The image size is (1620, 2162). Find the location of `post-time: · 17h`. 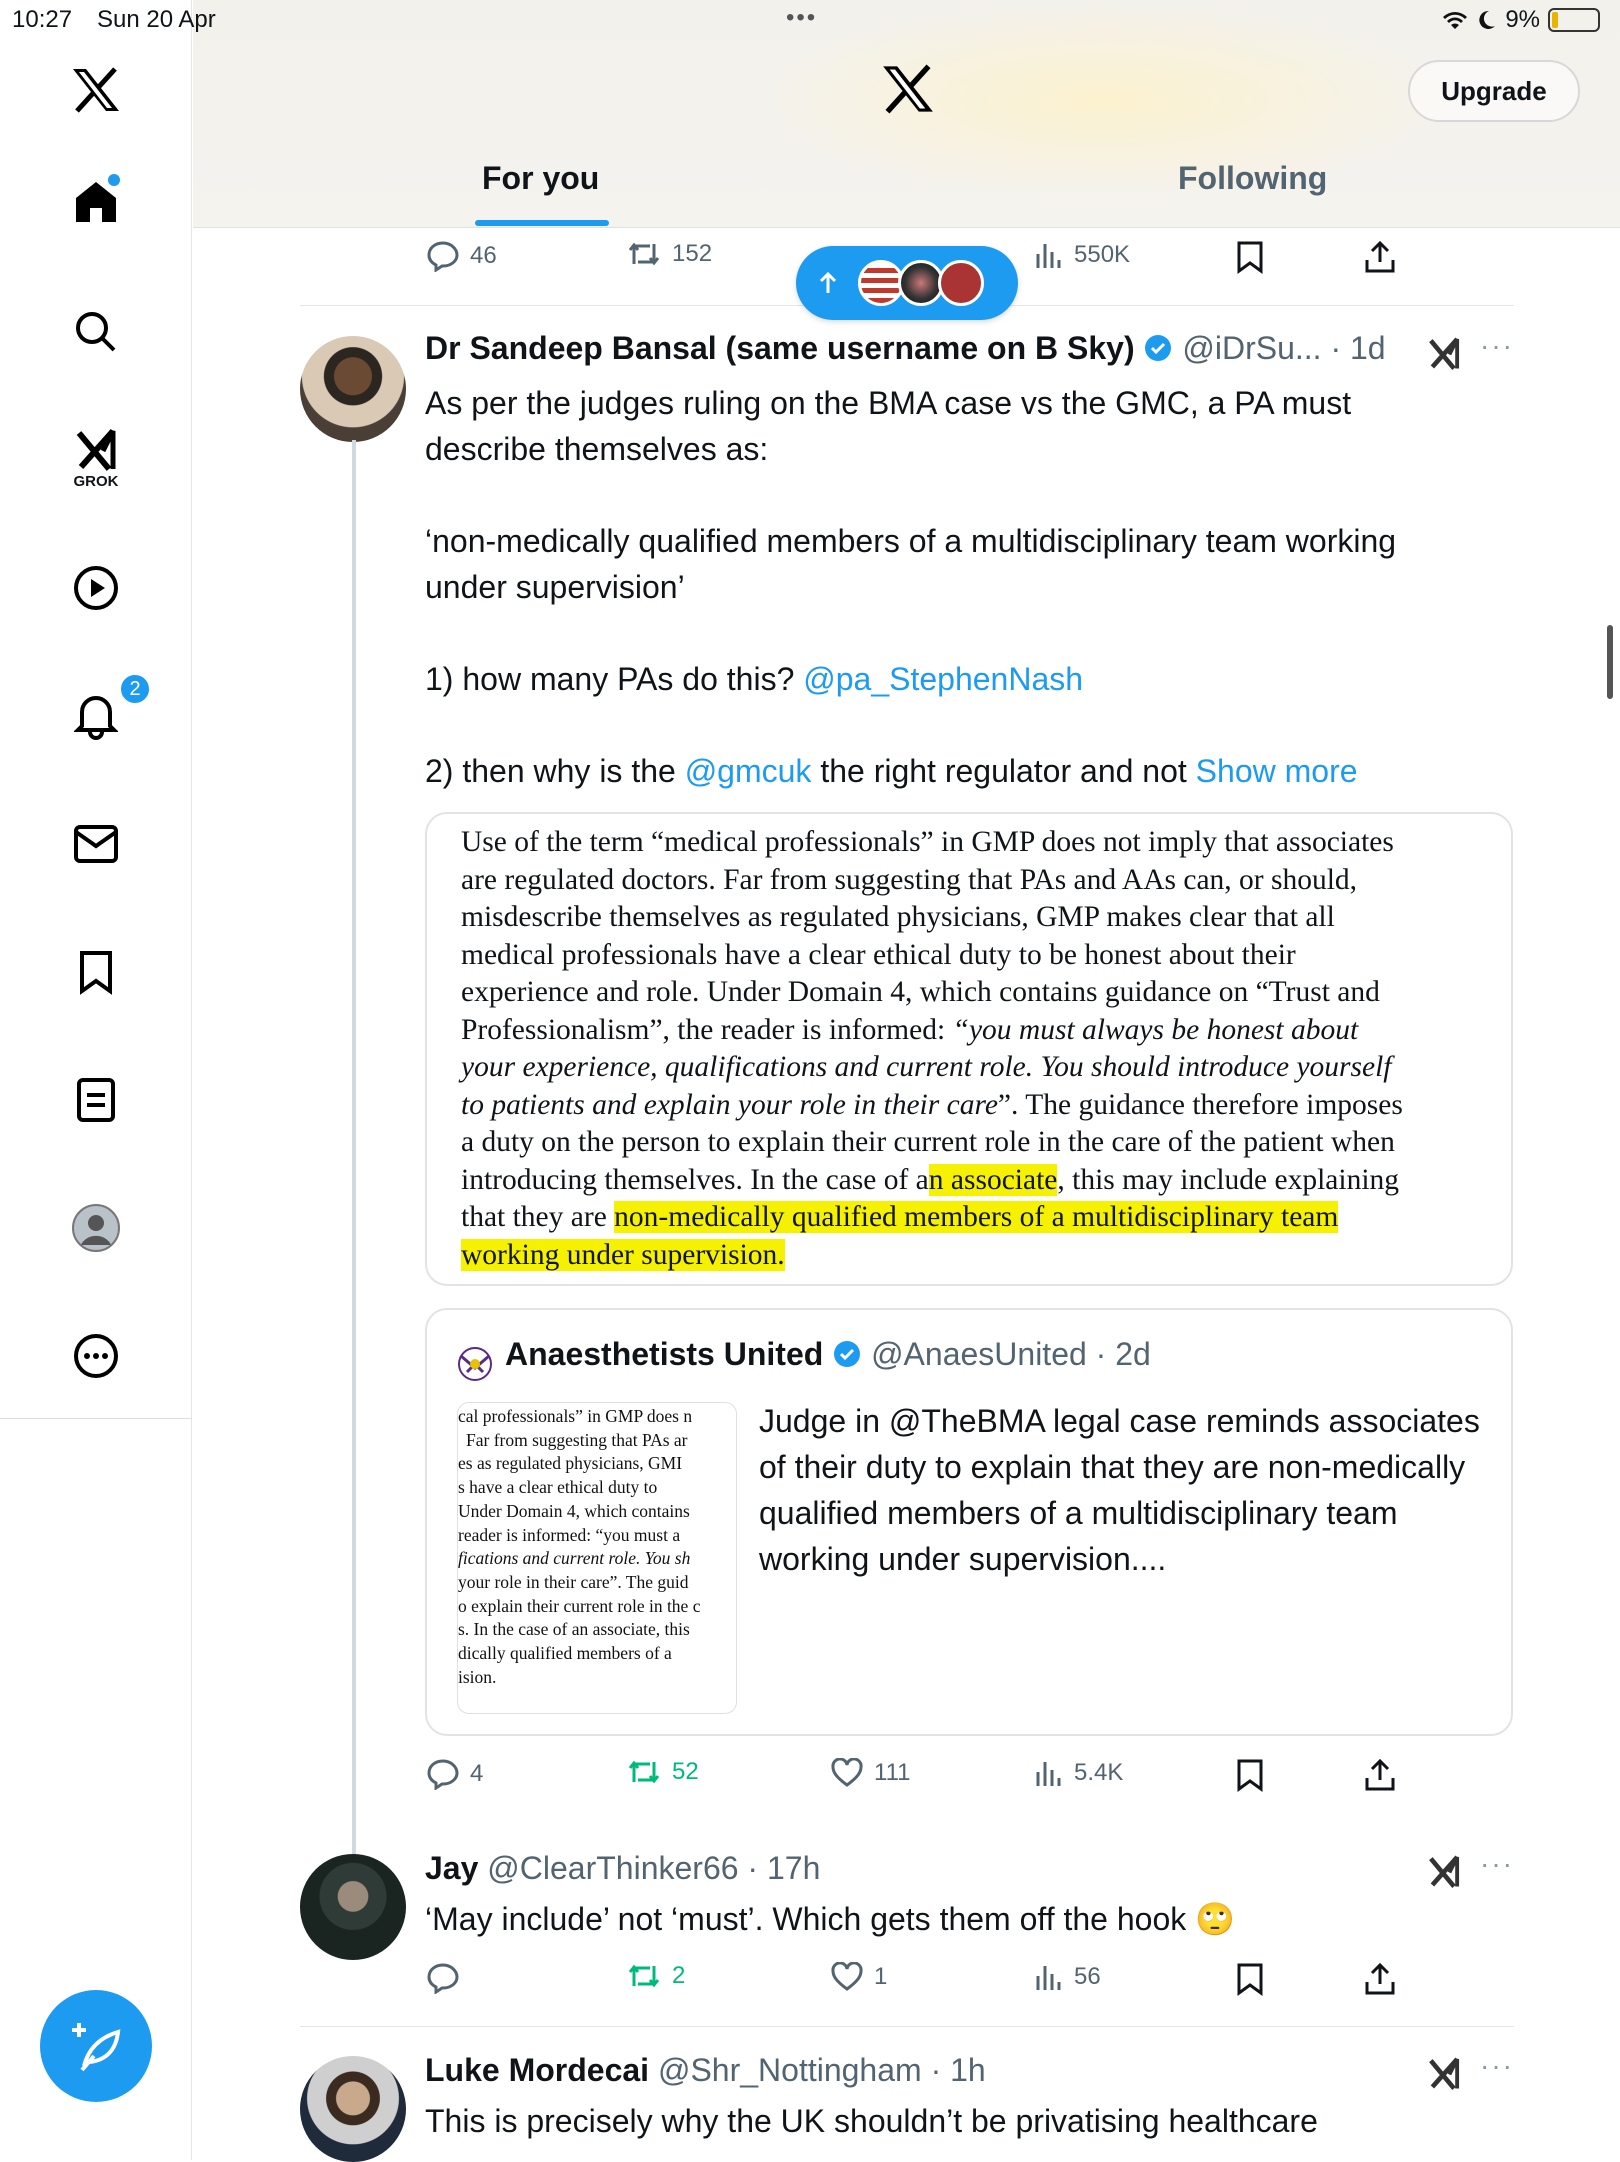

post-time: · 17h is located at coordinates (783, 1868).